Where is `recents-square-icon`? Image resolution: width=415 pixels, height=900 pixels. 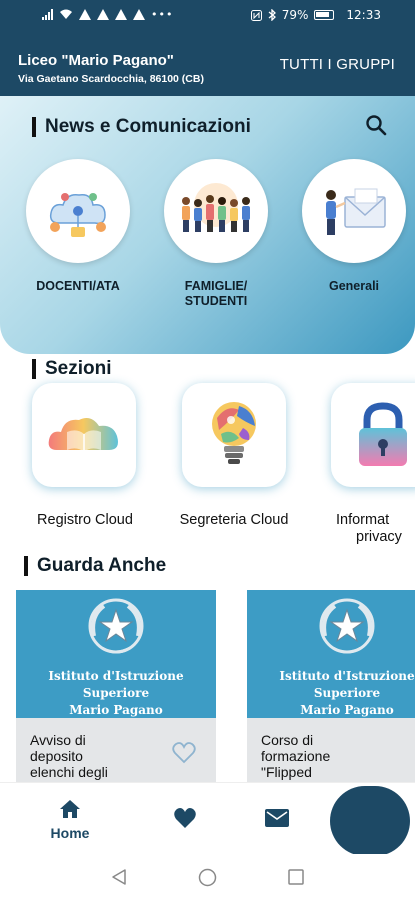
recents-square-icon is located at coordinates (296, 877).